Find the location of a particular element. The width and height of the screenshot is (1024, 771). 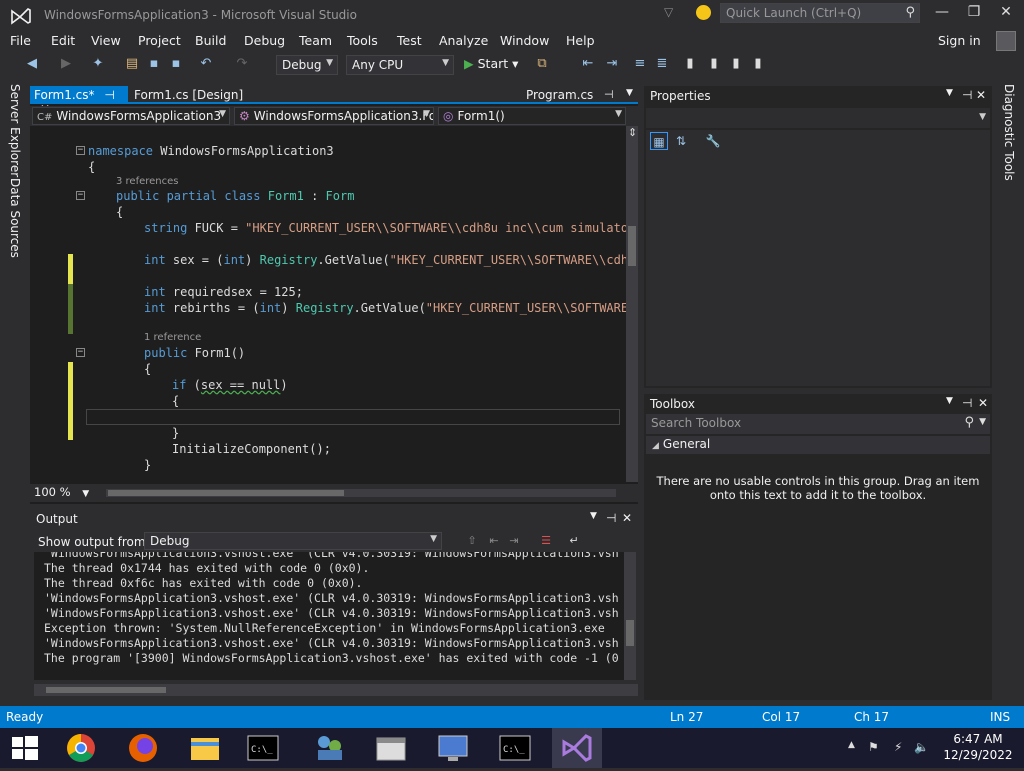

taskbar-file-explorer is located at coordinates (205, 748).